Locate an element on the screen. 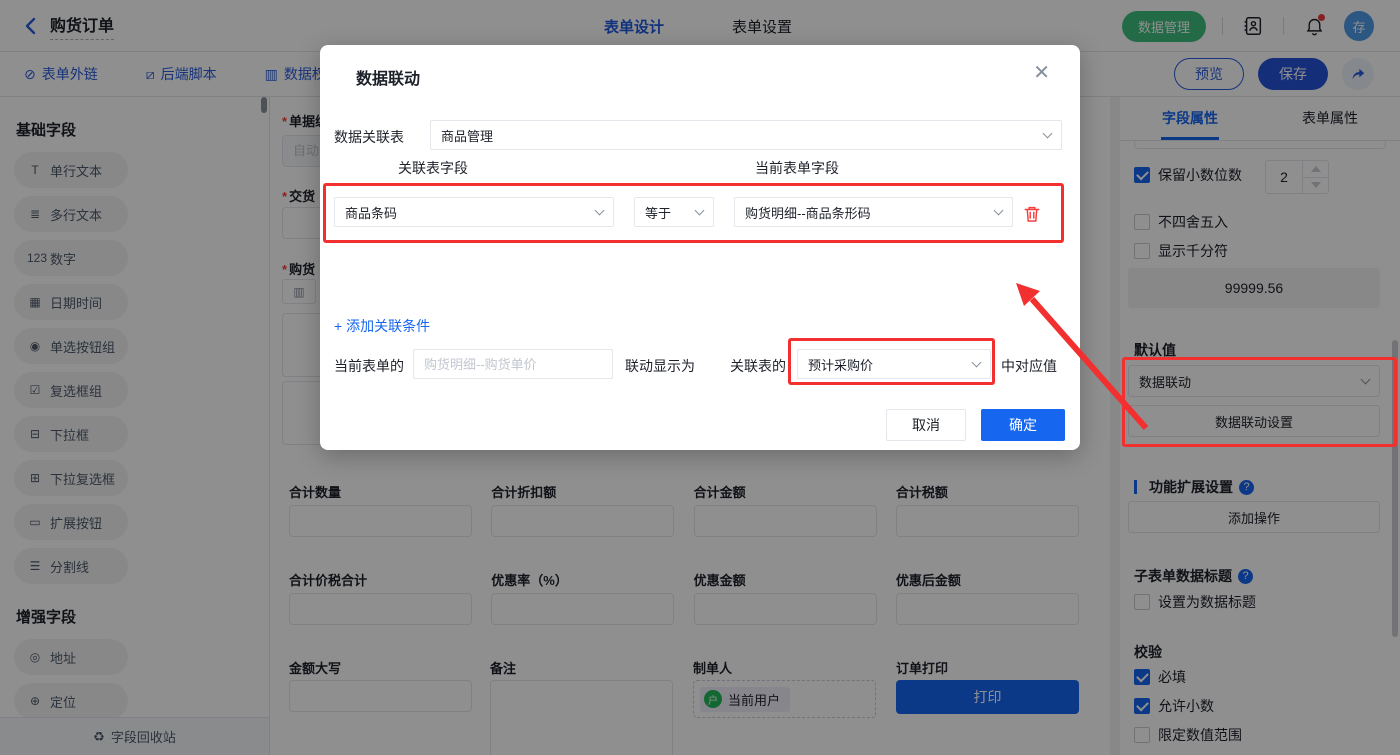 This screenshot has width=1400, height=755. related-field-value: 预计采购价 is located at coordinates (841, 365).